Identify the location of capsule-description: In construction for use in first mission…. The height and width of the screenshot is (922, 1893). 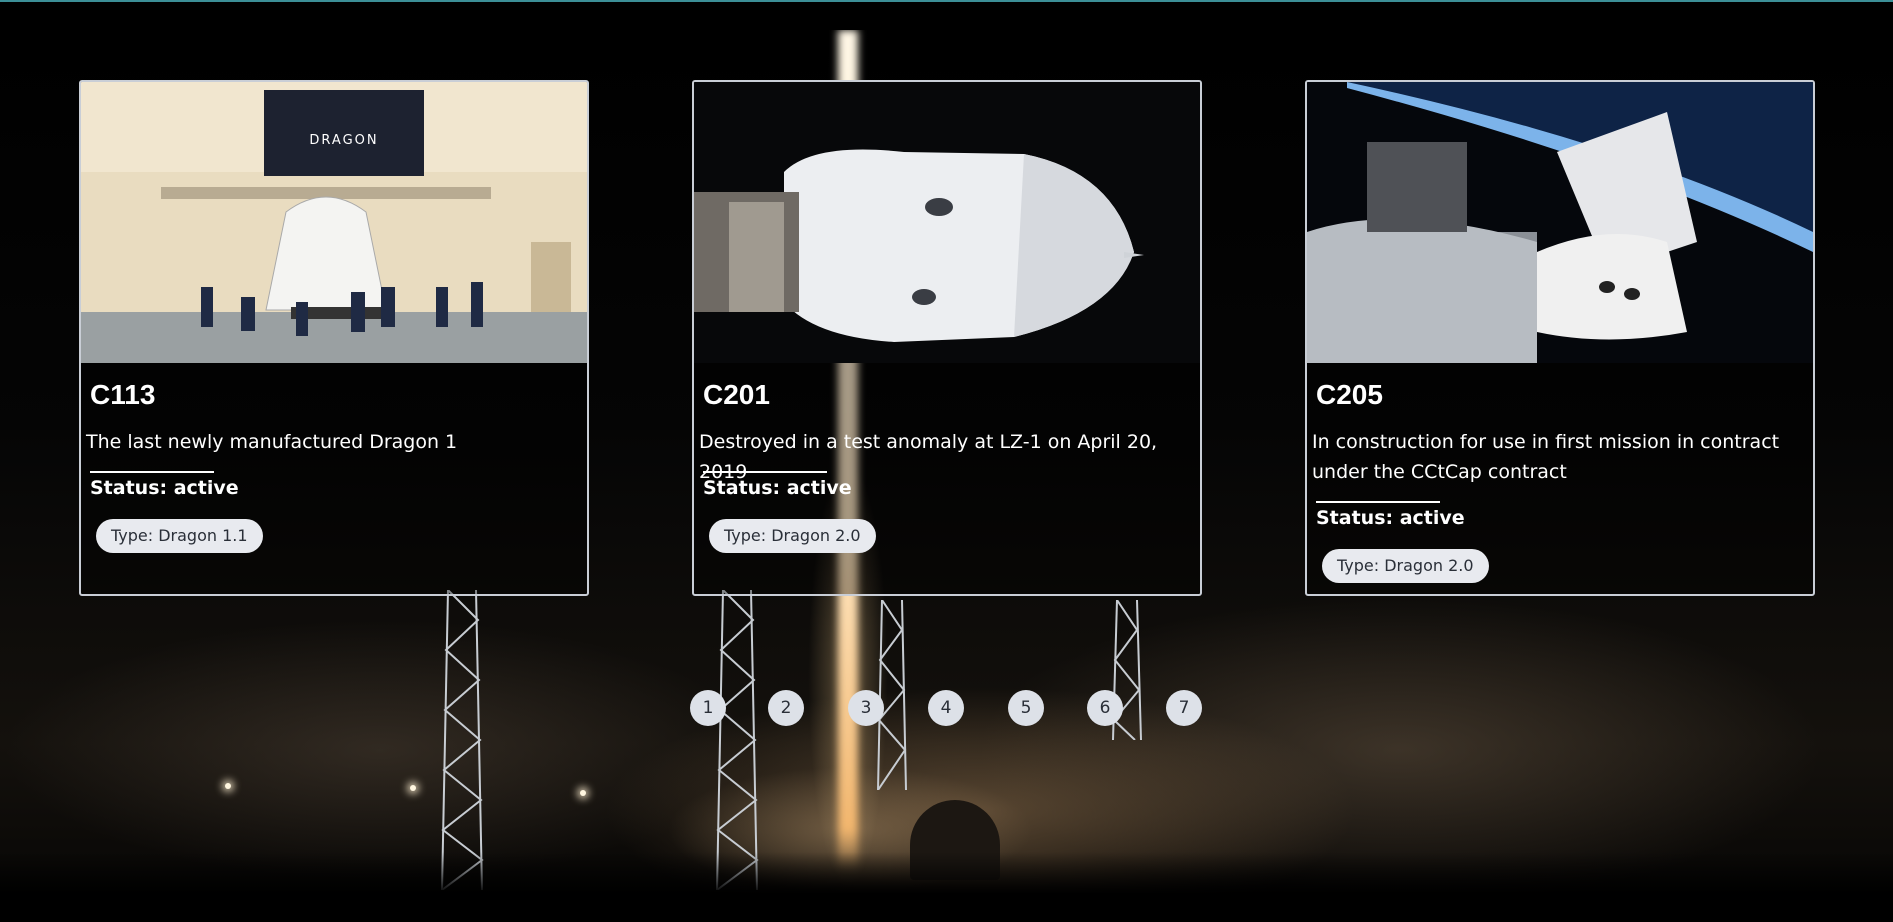
(1546, 457).